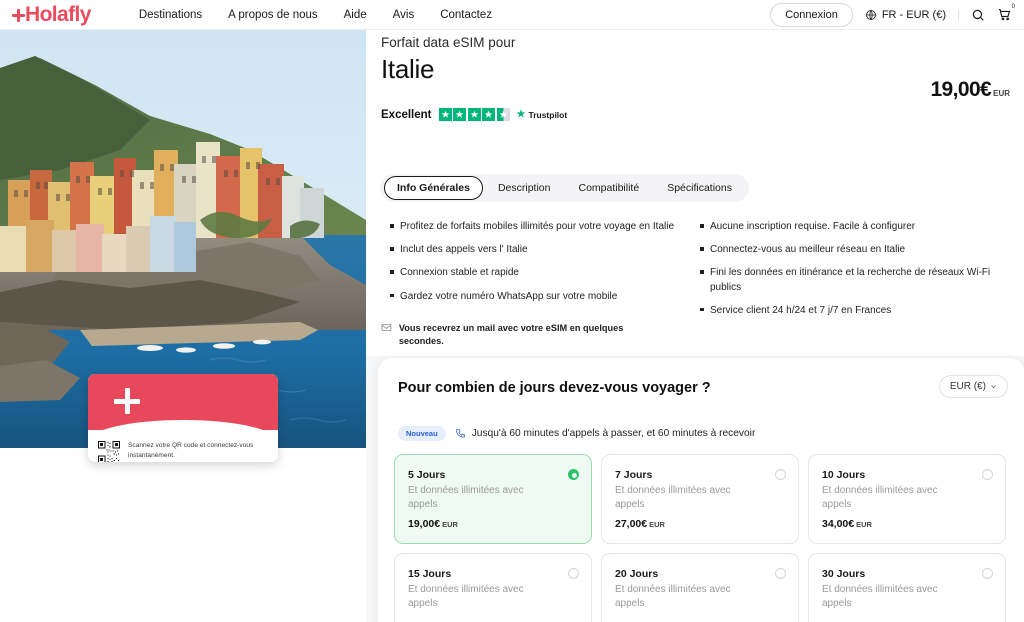 The width and height of the screenshot is (1024, 622). I want to click on currency-label: EUR (€), so click(967, 386).